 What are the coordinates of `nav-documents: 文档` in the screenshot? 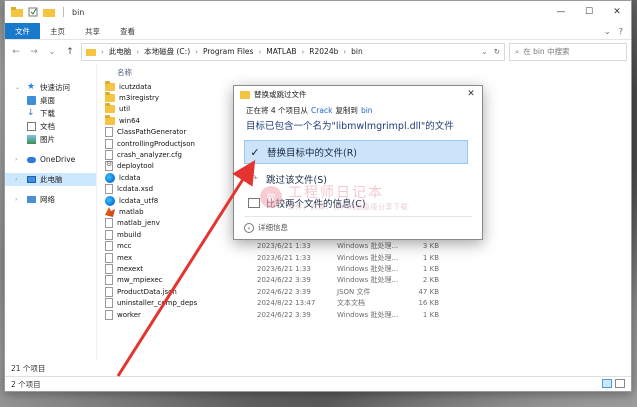 It's located at (50, 126).